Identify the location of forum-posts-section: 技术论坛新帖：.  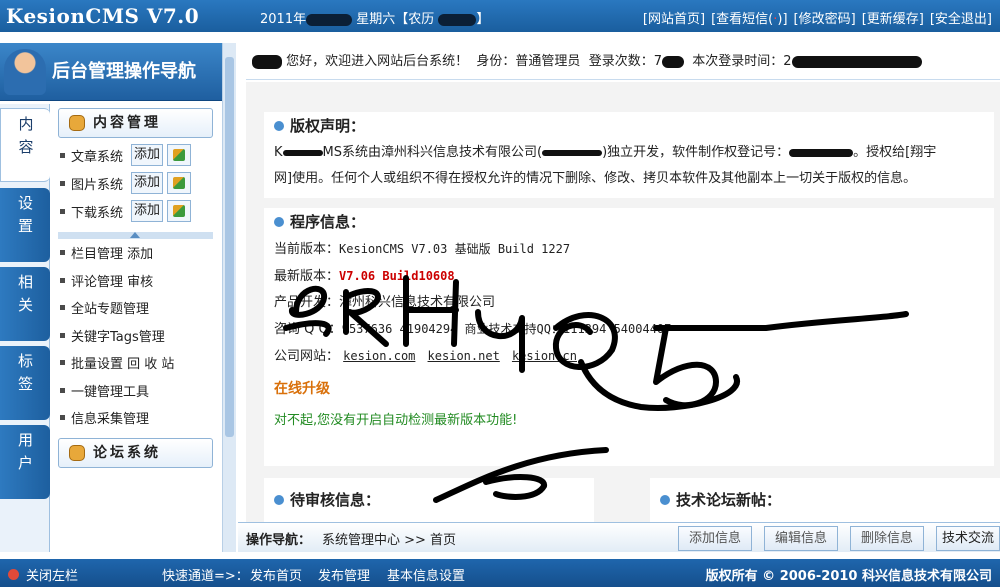
(825, 500).